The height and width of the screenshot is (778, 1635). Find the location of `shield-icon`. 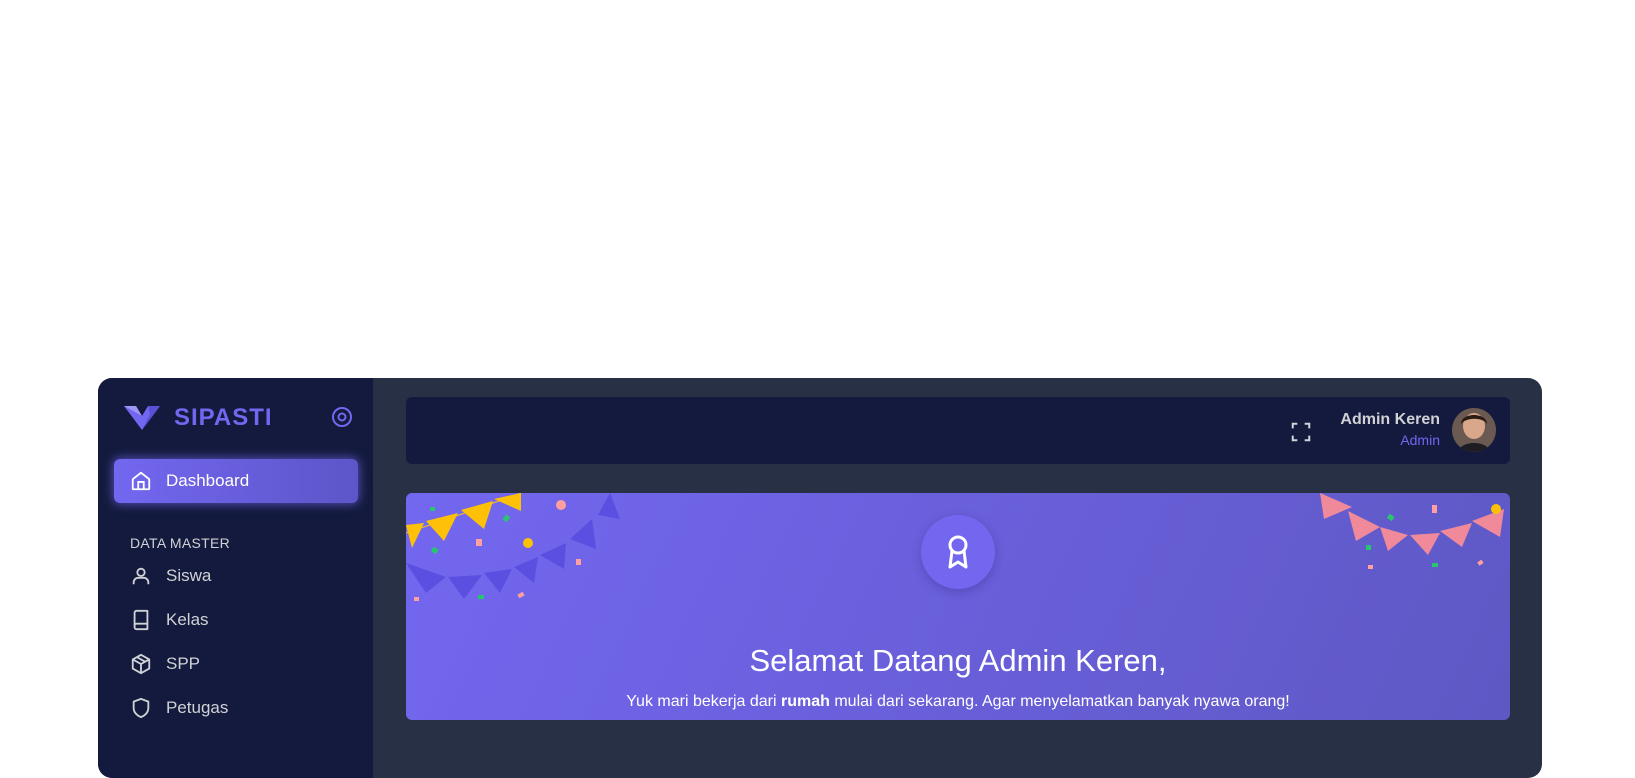

shield-icon is located at coordinates (141, 708).